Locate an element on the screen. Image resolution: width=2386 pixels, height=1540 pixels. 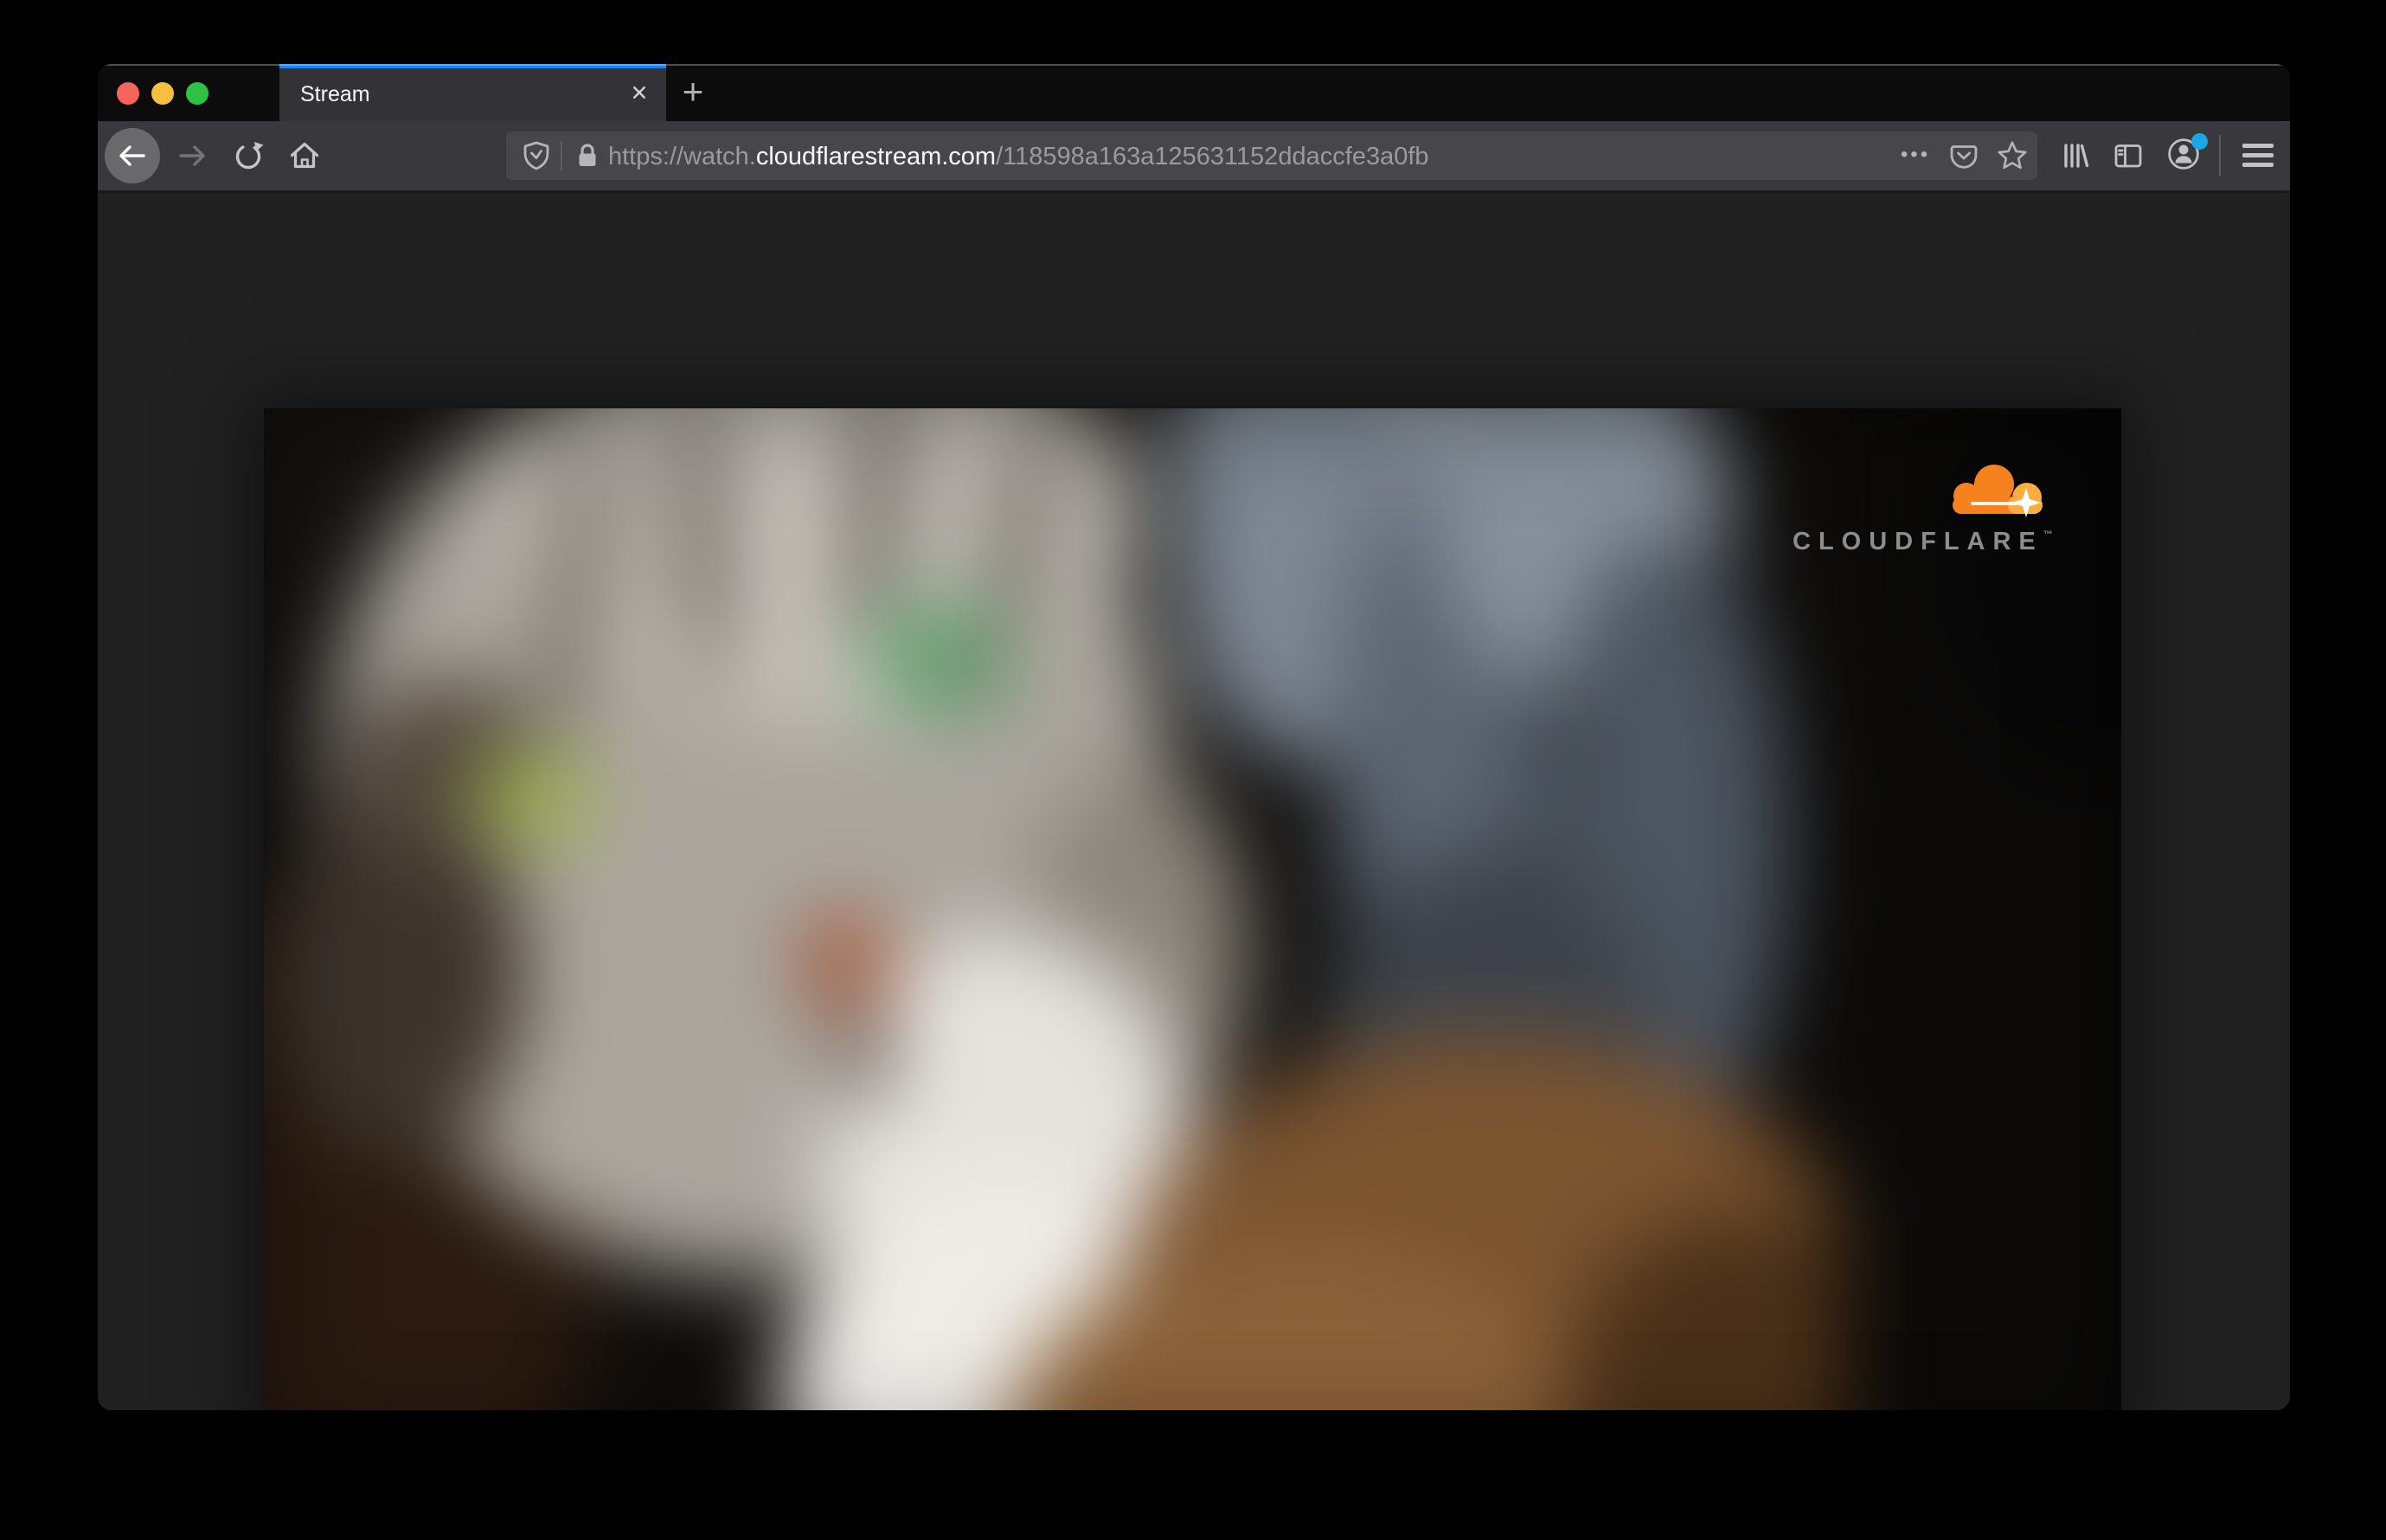
new-tab-button: + is located at coordinates (693, 92).